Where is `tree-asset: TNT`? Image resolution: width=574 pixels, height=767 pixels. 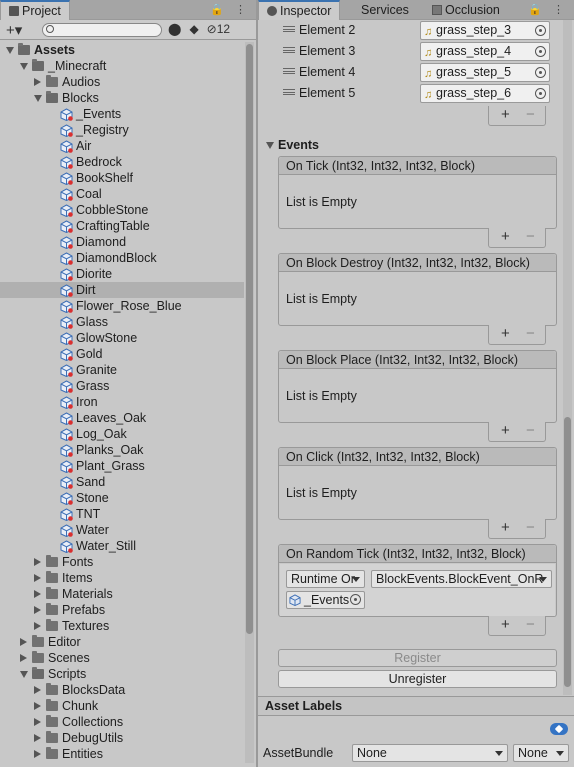
tree-asset: TNT is located at coordinates (122, 514).